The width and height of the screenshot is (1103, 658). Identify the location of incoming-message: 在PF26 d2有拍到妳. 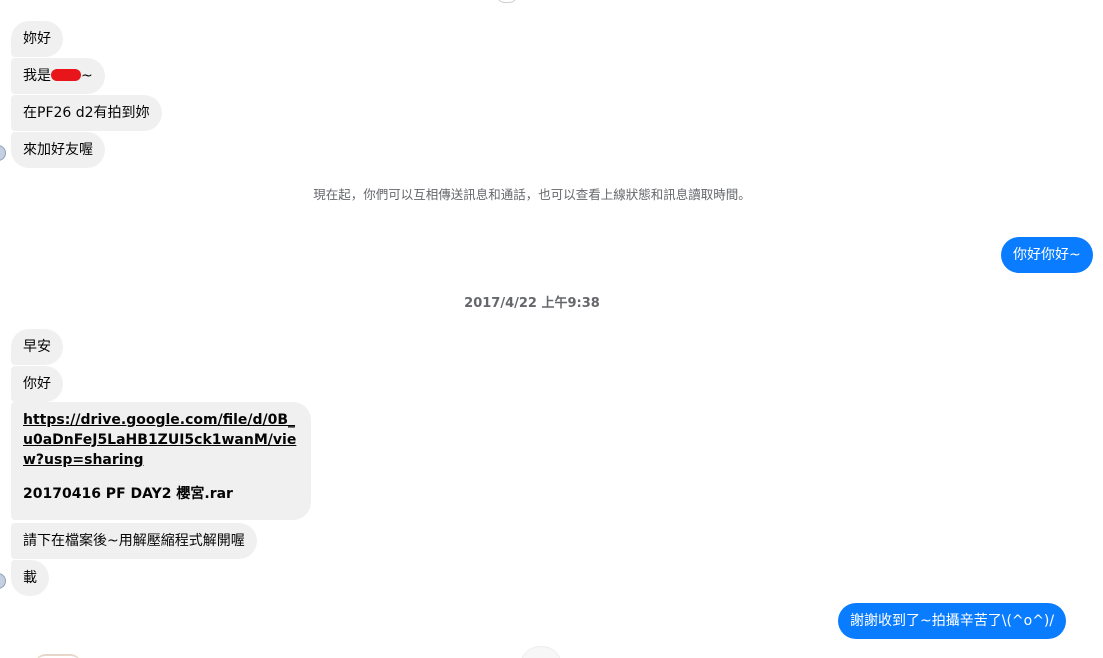
(86, 113).